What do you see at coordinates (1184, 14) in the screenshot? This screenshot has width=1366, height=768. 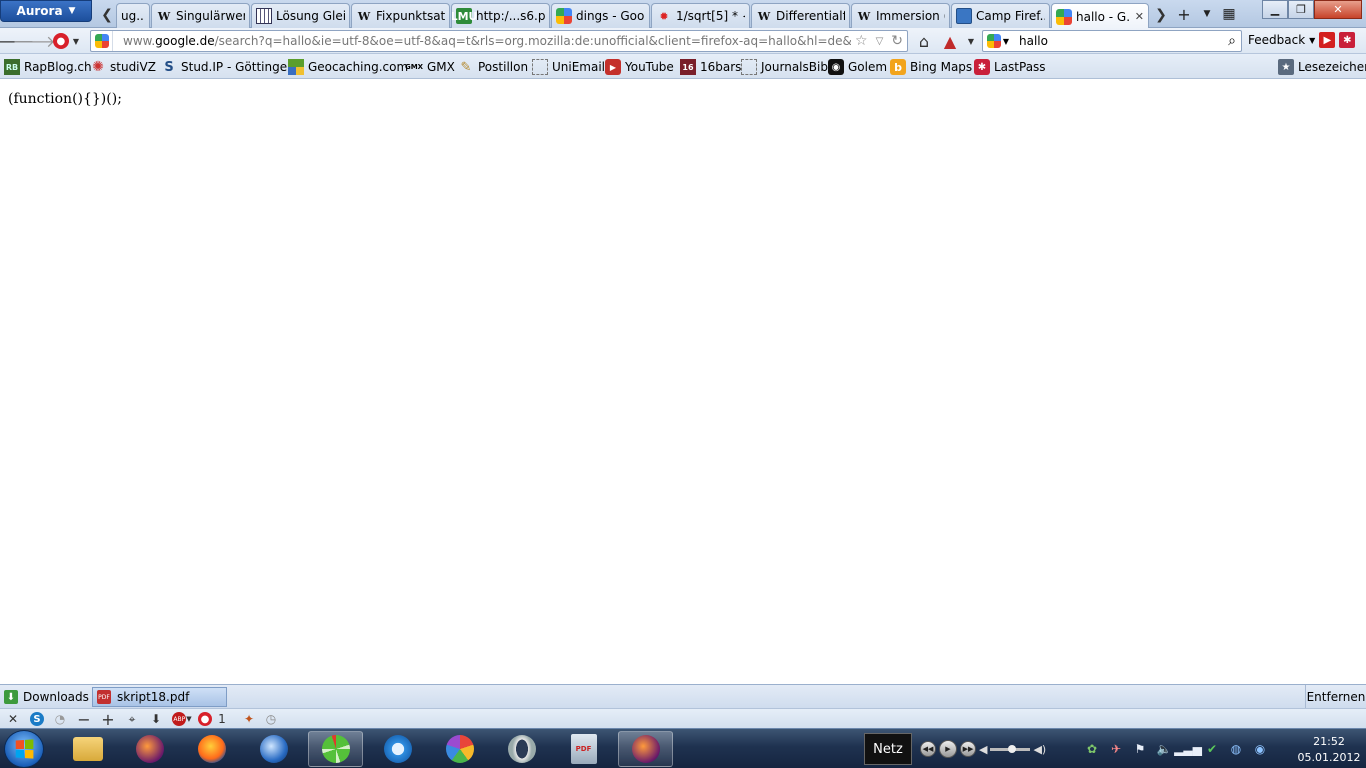 I see `new-tab-button: +` at bounding box center [1184, 14].